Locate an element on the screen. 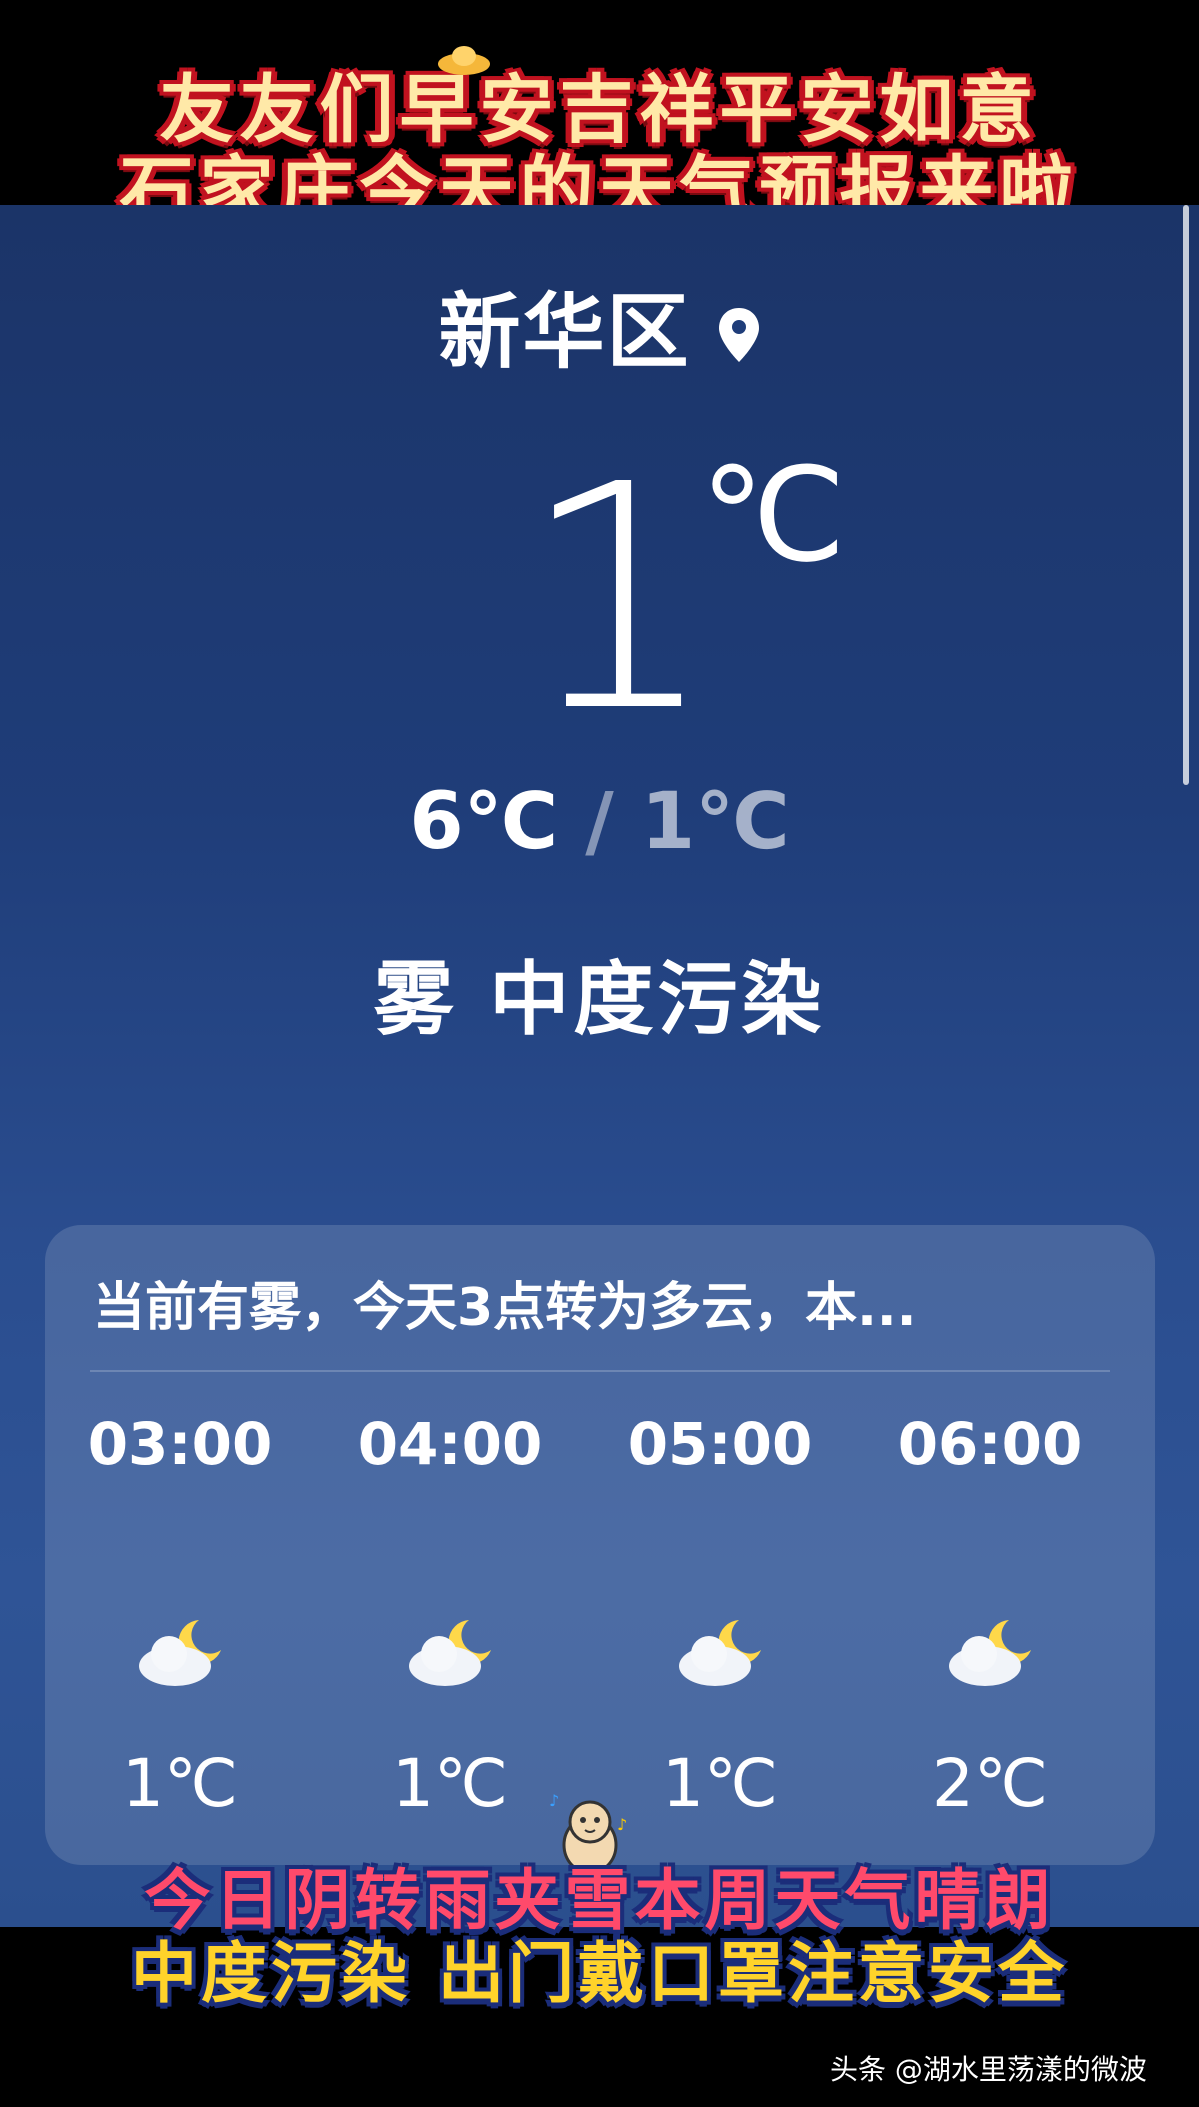  high-low-temperature: 6℃ / 1℃ is located at coordinates (599, 822).